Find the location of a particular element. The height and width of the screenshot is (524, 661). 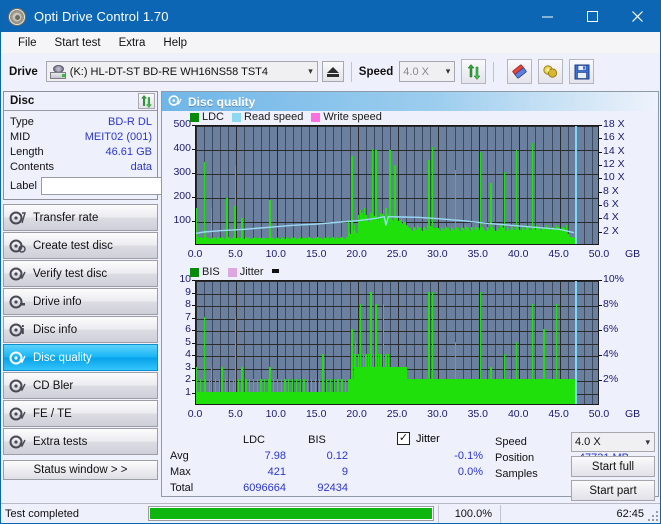

read-speed-line is located at coordinates (385, 224).